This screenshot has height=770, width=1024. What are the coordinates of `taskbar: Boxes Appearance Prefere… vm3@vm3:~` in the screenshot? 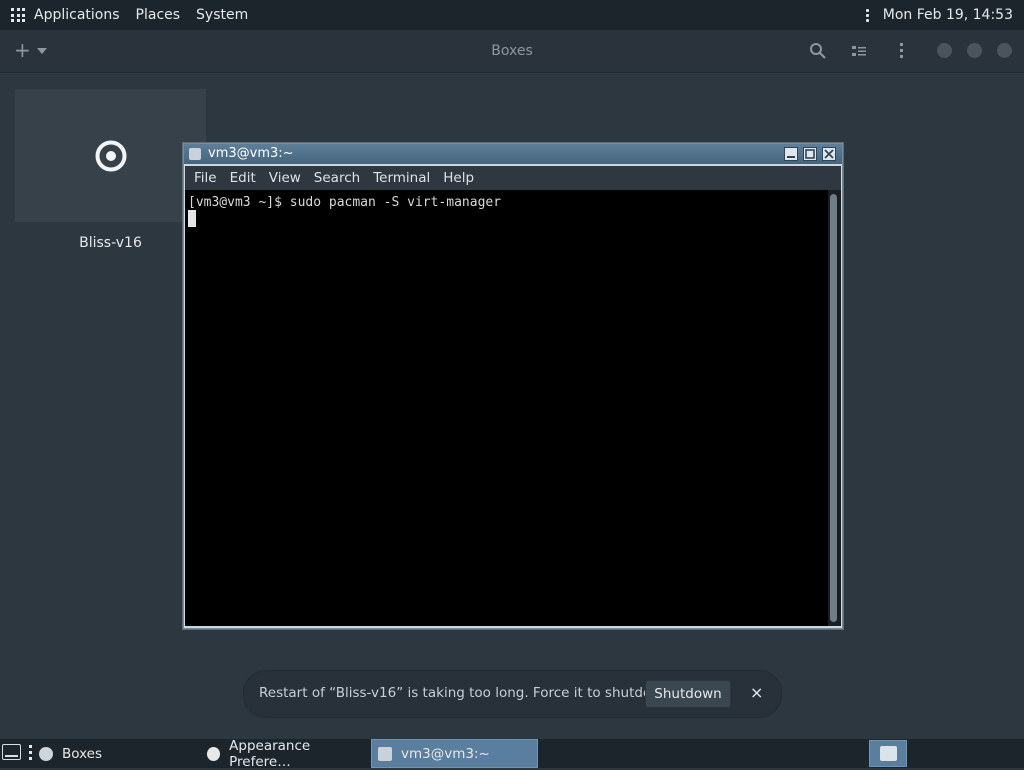 It's located at (512, 753).